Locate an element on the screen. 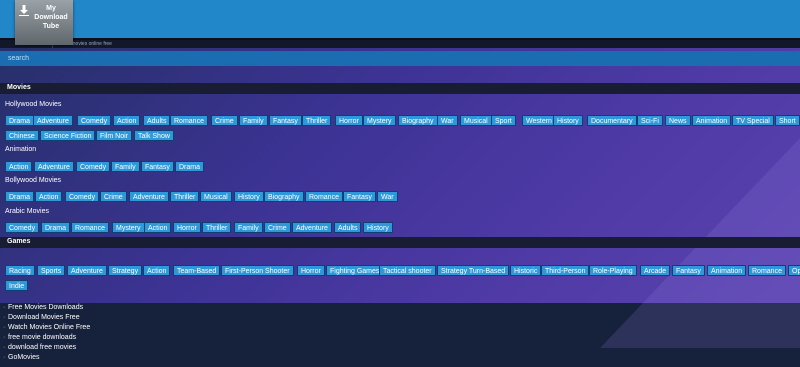 The image size is (800, 367). tag-historic: Historic is located at coordinates (526, 270).